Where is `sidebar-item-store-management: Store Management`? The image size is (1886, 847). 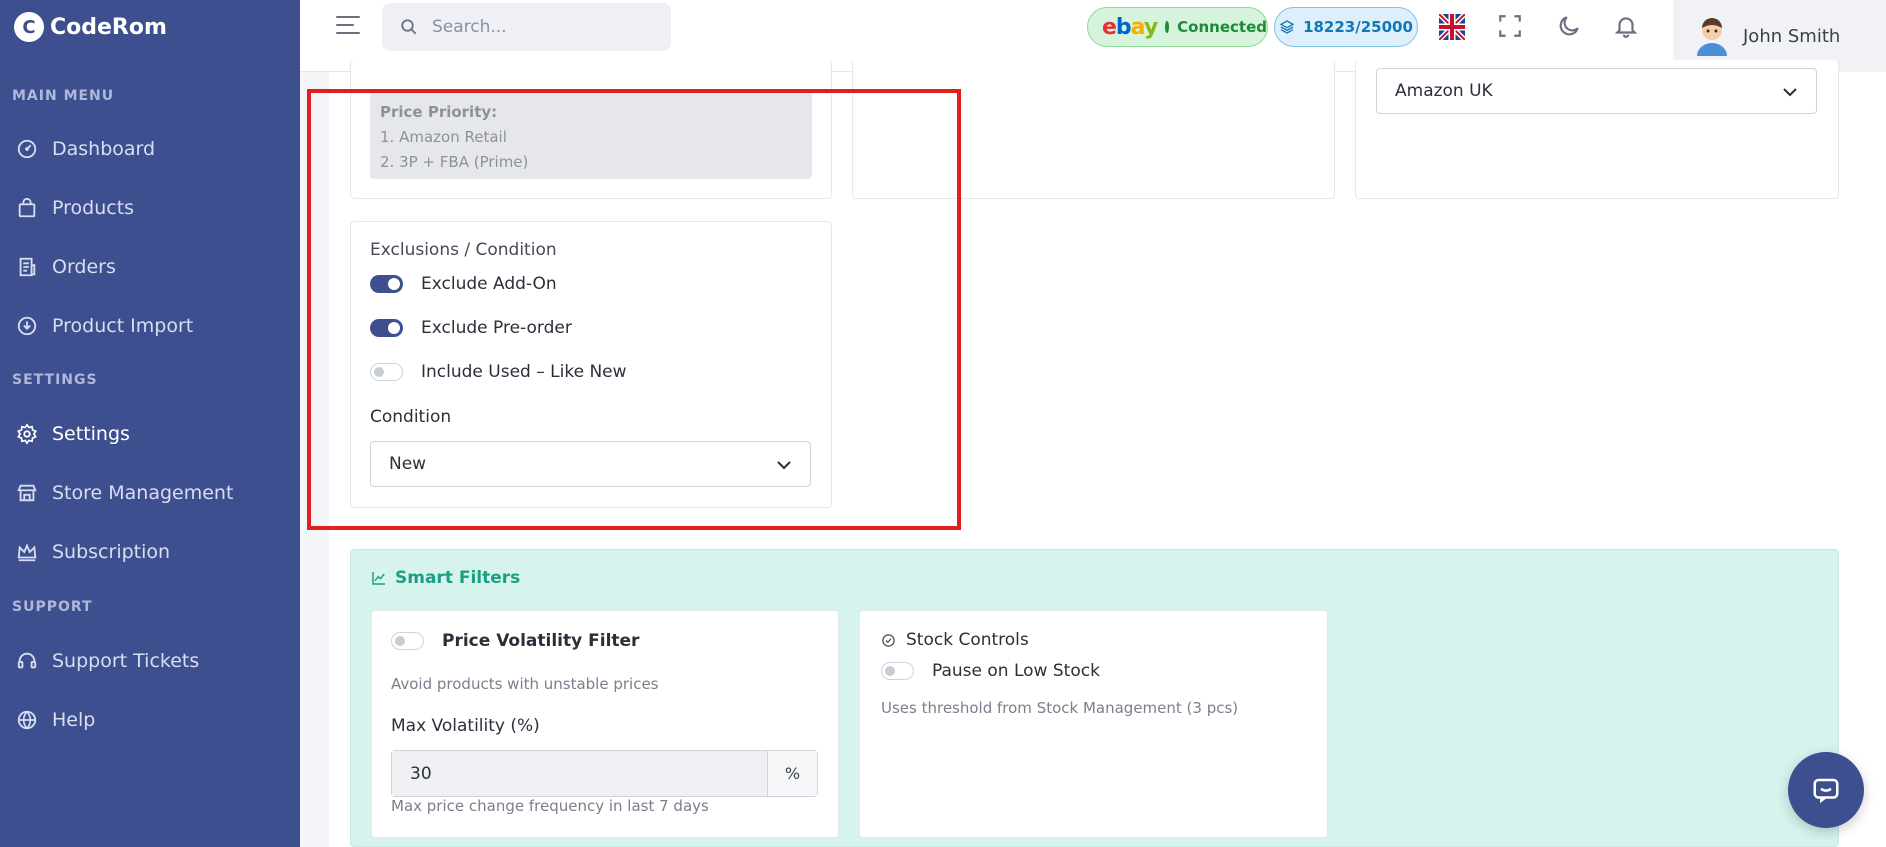
sidebar-item-store-management: Store Management is located at coordinates (124, 493).